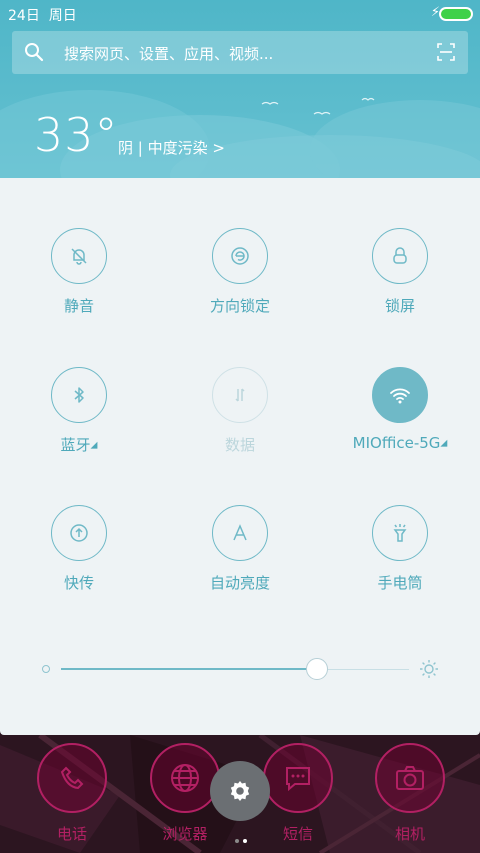 Image resolution: width=480 pixels, height=853 pixels. Describe the element at coordinates (185, 778) in the screenshot. I see `globe-icon` at that location.